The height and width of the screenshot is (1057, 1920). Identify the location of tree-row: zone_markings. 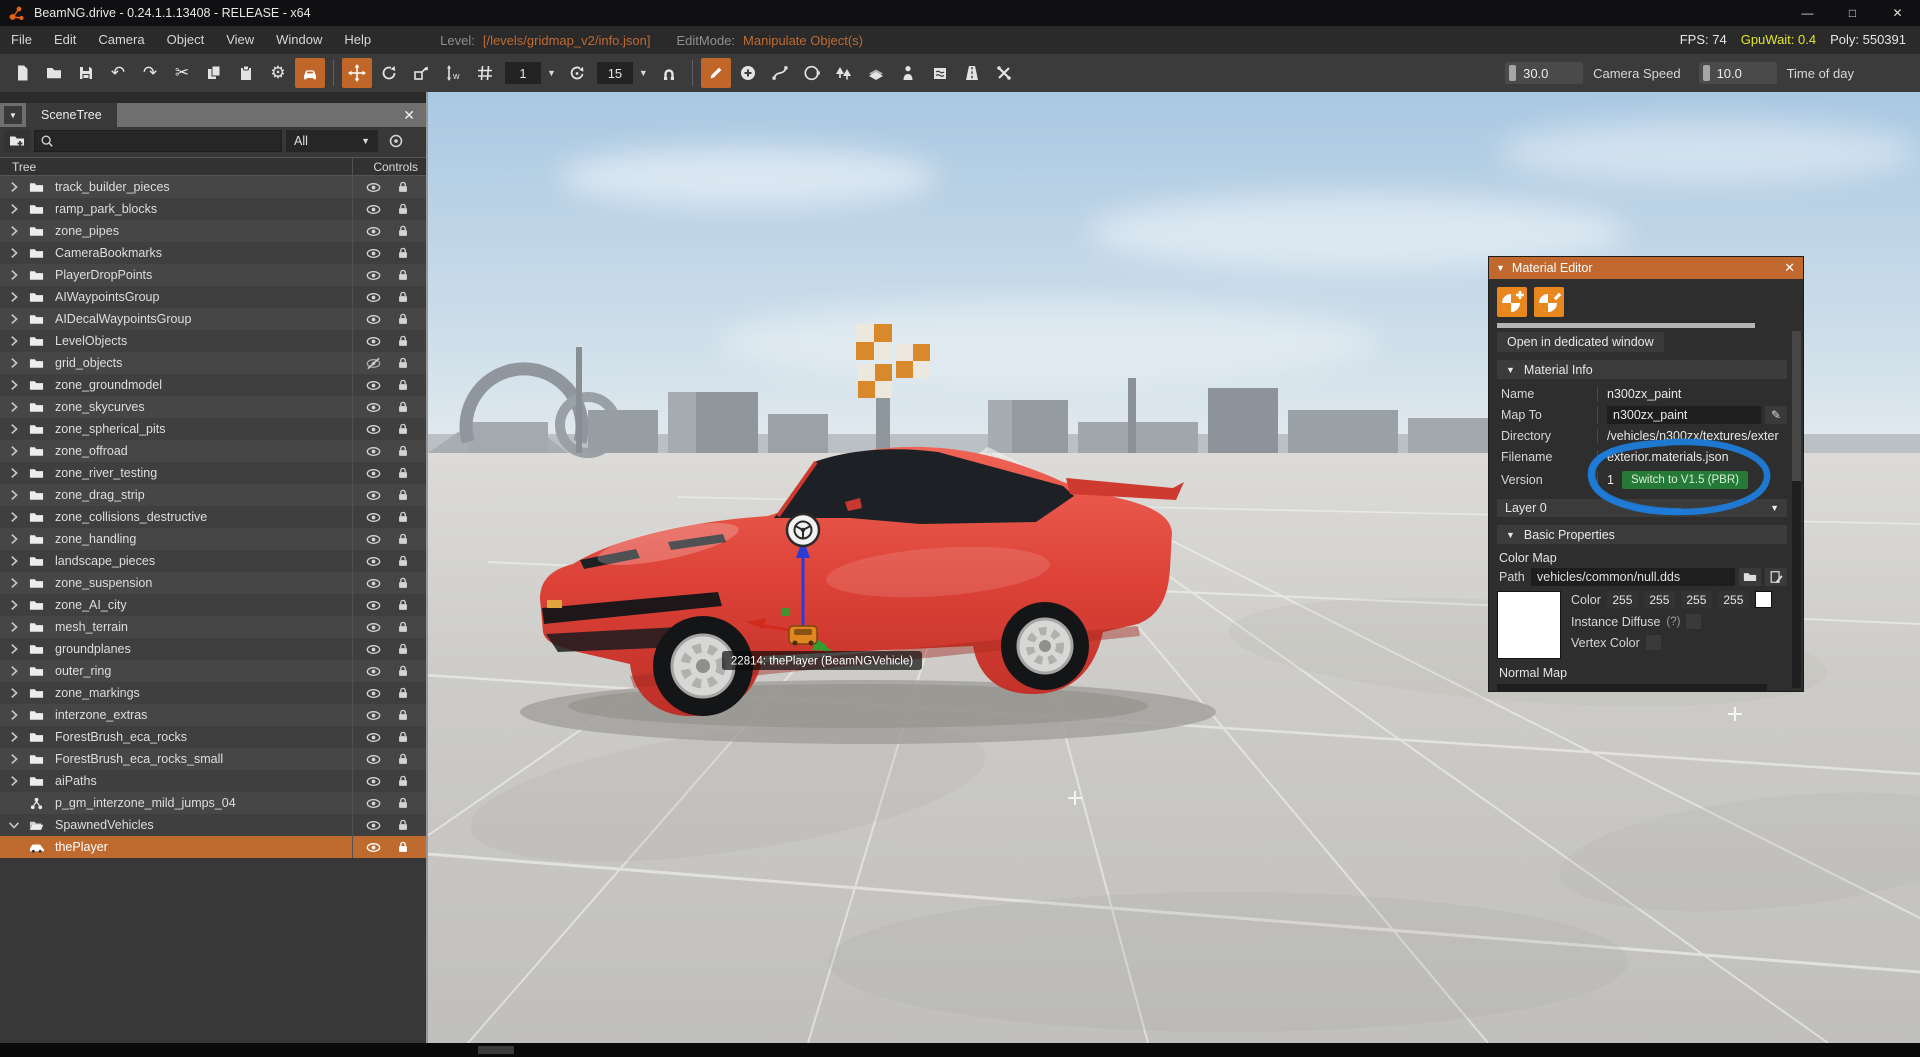
(213, 693).